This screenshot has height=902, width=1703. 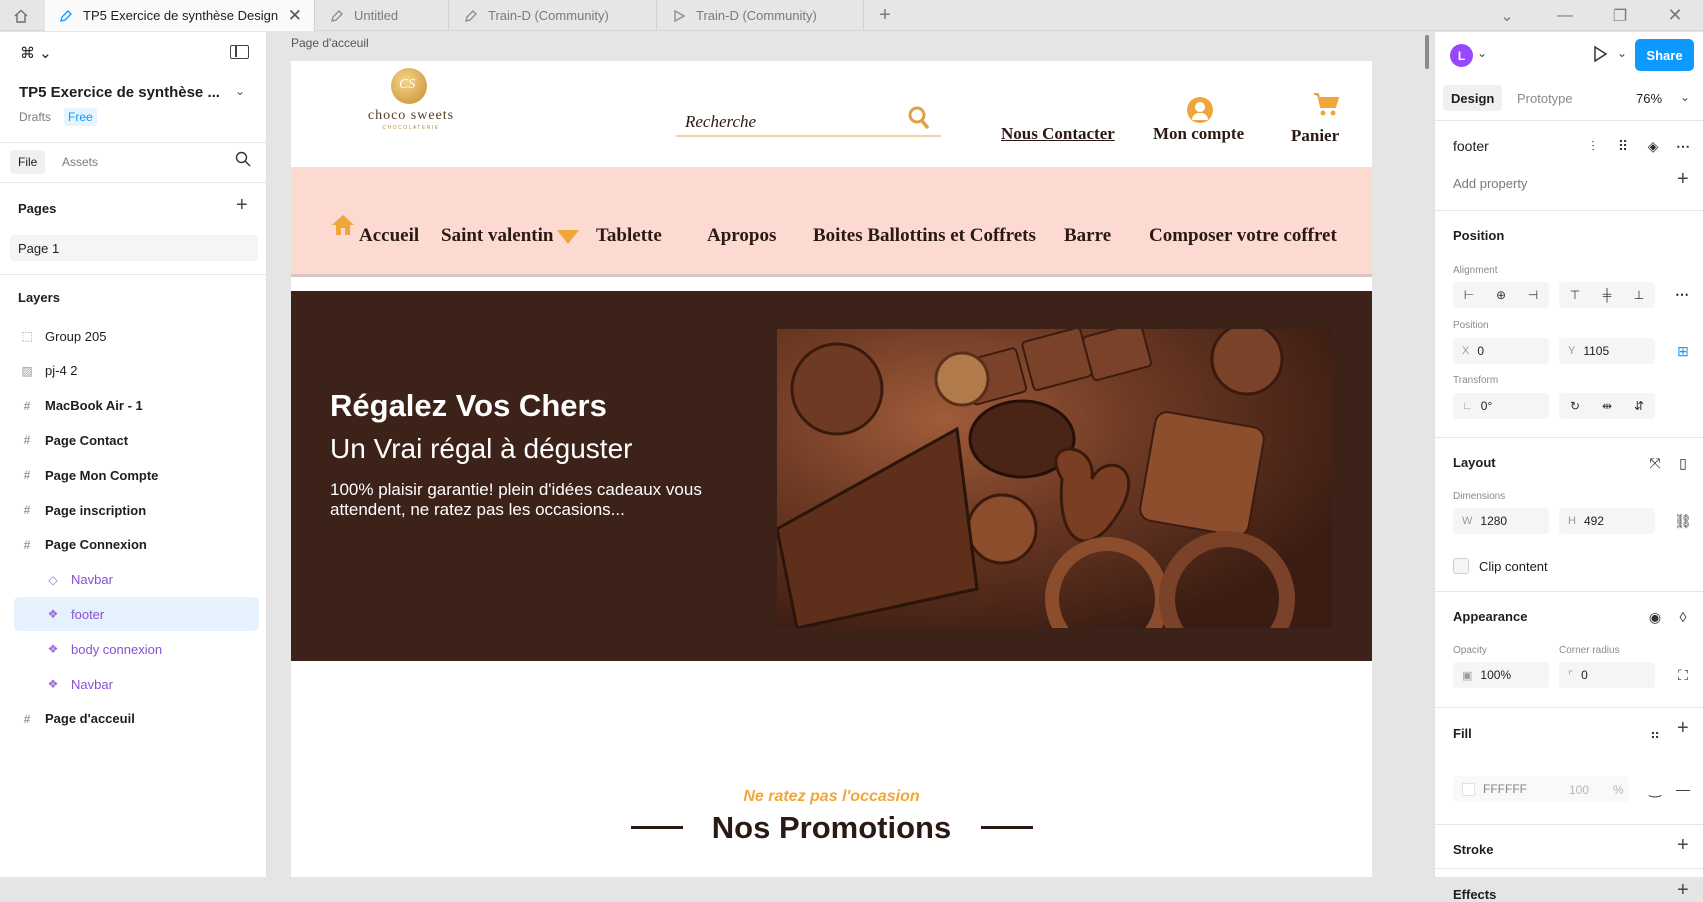 What do you see at coordinates (1664, 55) in the screenshot?
I see `share-button: Share` at bounding box center [1664, 55].